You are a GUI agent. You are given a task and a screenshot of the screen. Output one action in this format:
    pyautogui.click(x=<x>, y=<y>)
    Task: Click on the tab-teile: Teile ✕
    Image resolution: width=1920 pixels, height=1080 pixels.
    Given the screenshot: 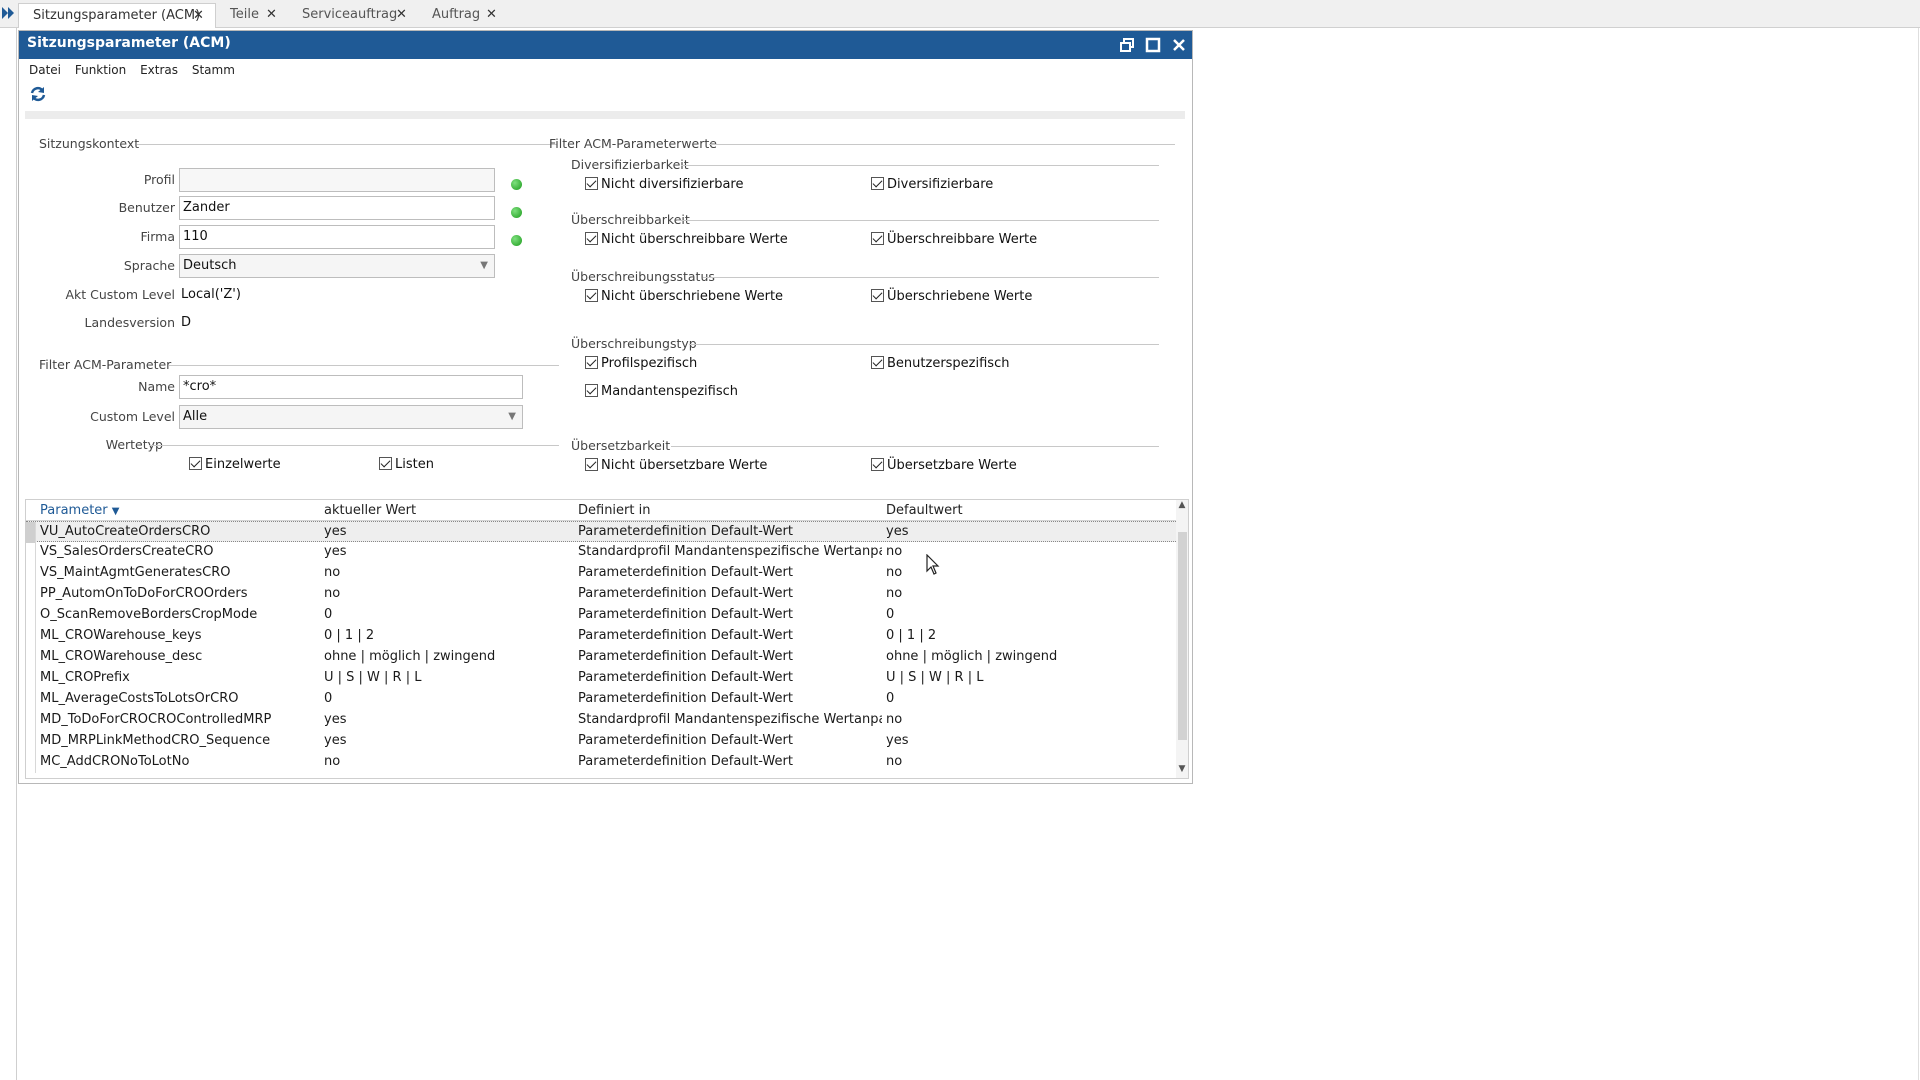 What is the action you would take?
    pyautogui.click(x=251, y=15)
    